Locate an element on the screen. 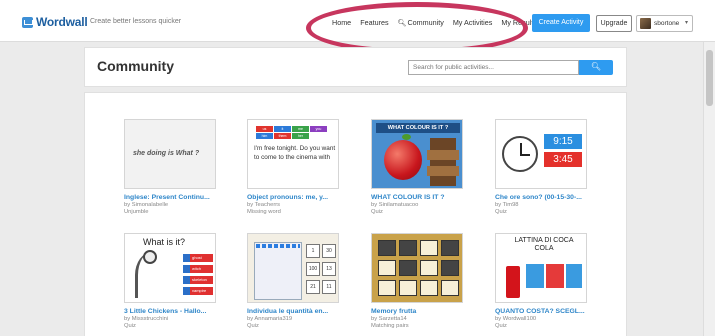 The width and height of the screenshot is (715, 336). grid-cell: me is located at coordinates (300, 129).